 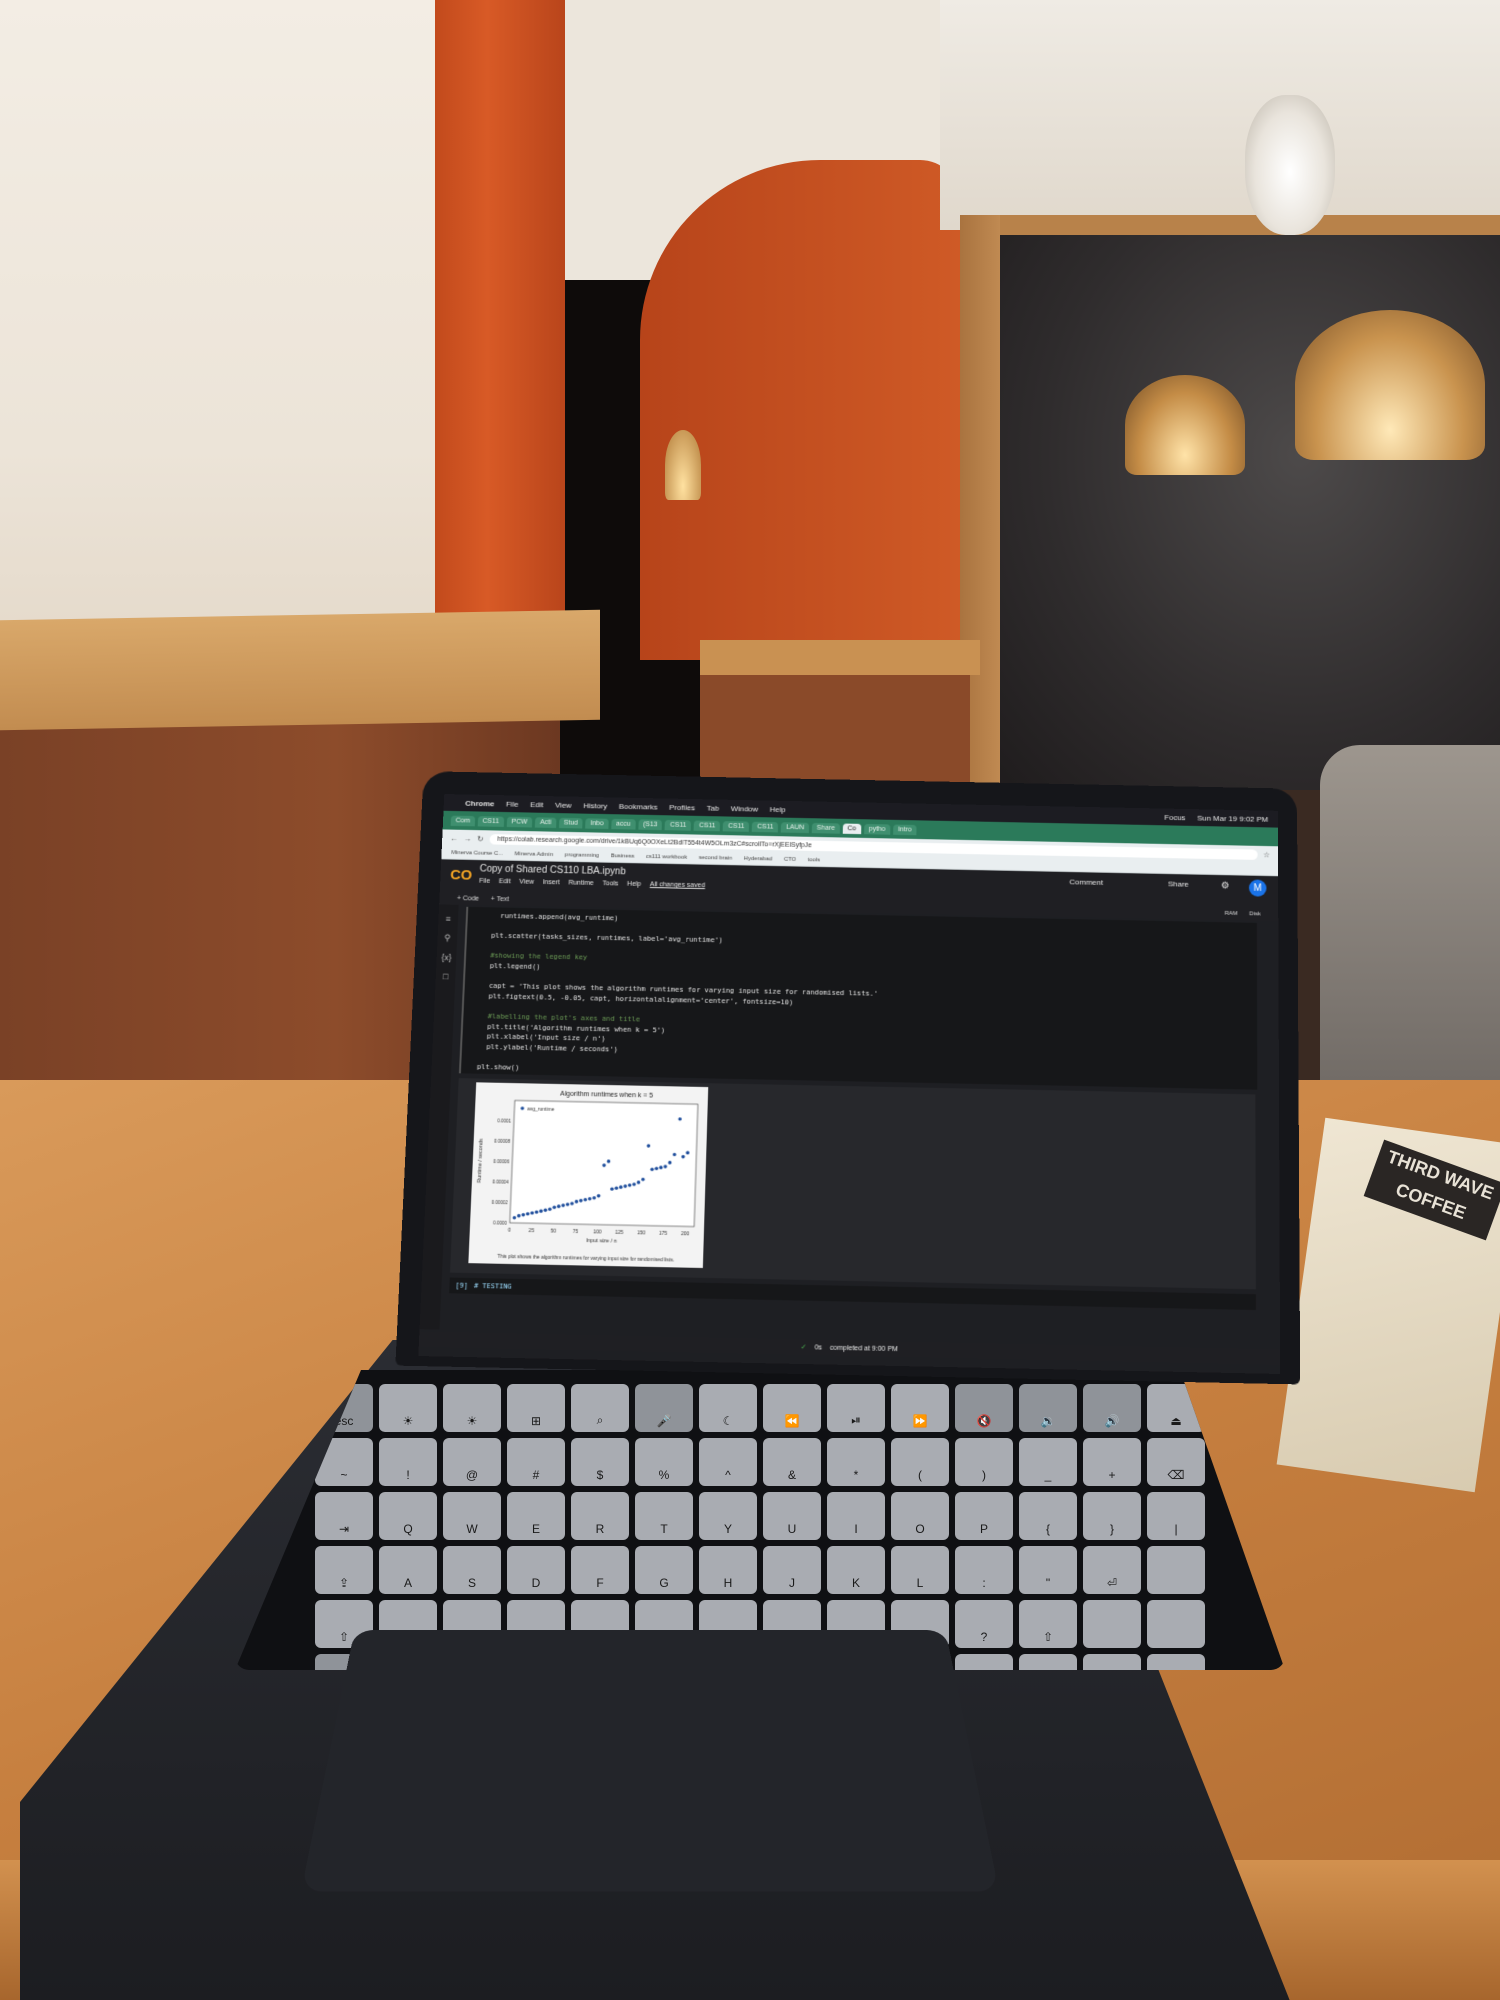 What do you see at coordinates (536, 1408) in the screenshot?
I see `keyboard-key: ⊞` at bounding box center [536, 1408].